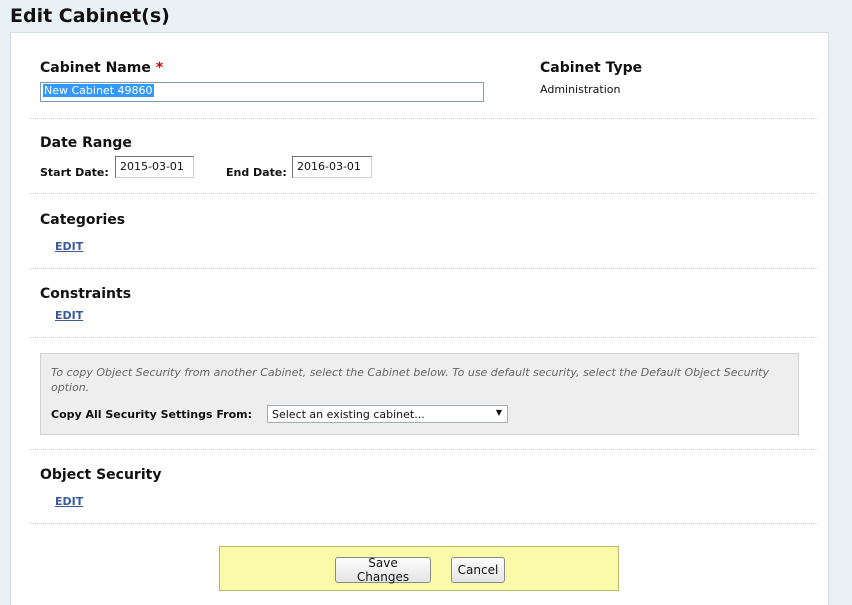 This screenshot has height=605, width=852. What do you see at coordinates (580, 89) in the screenshot?
I see `cabinet-type-value: Administration` at bounding box center [580, 89].